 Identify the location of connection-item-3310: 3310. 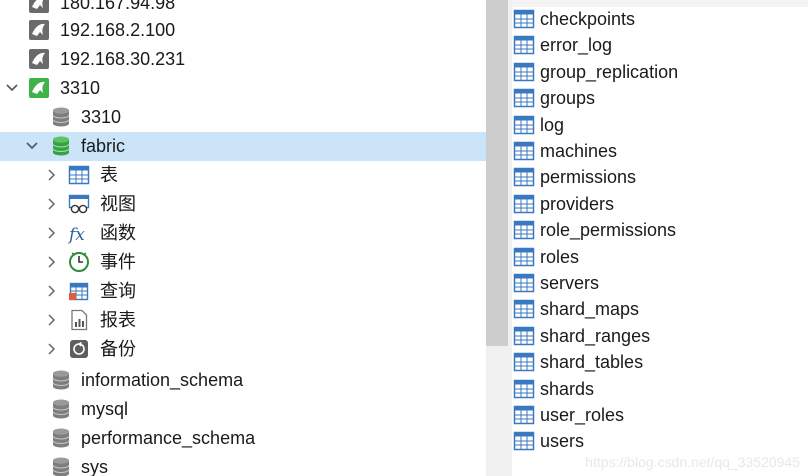
(243, 88).